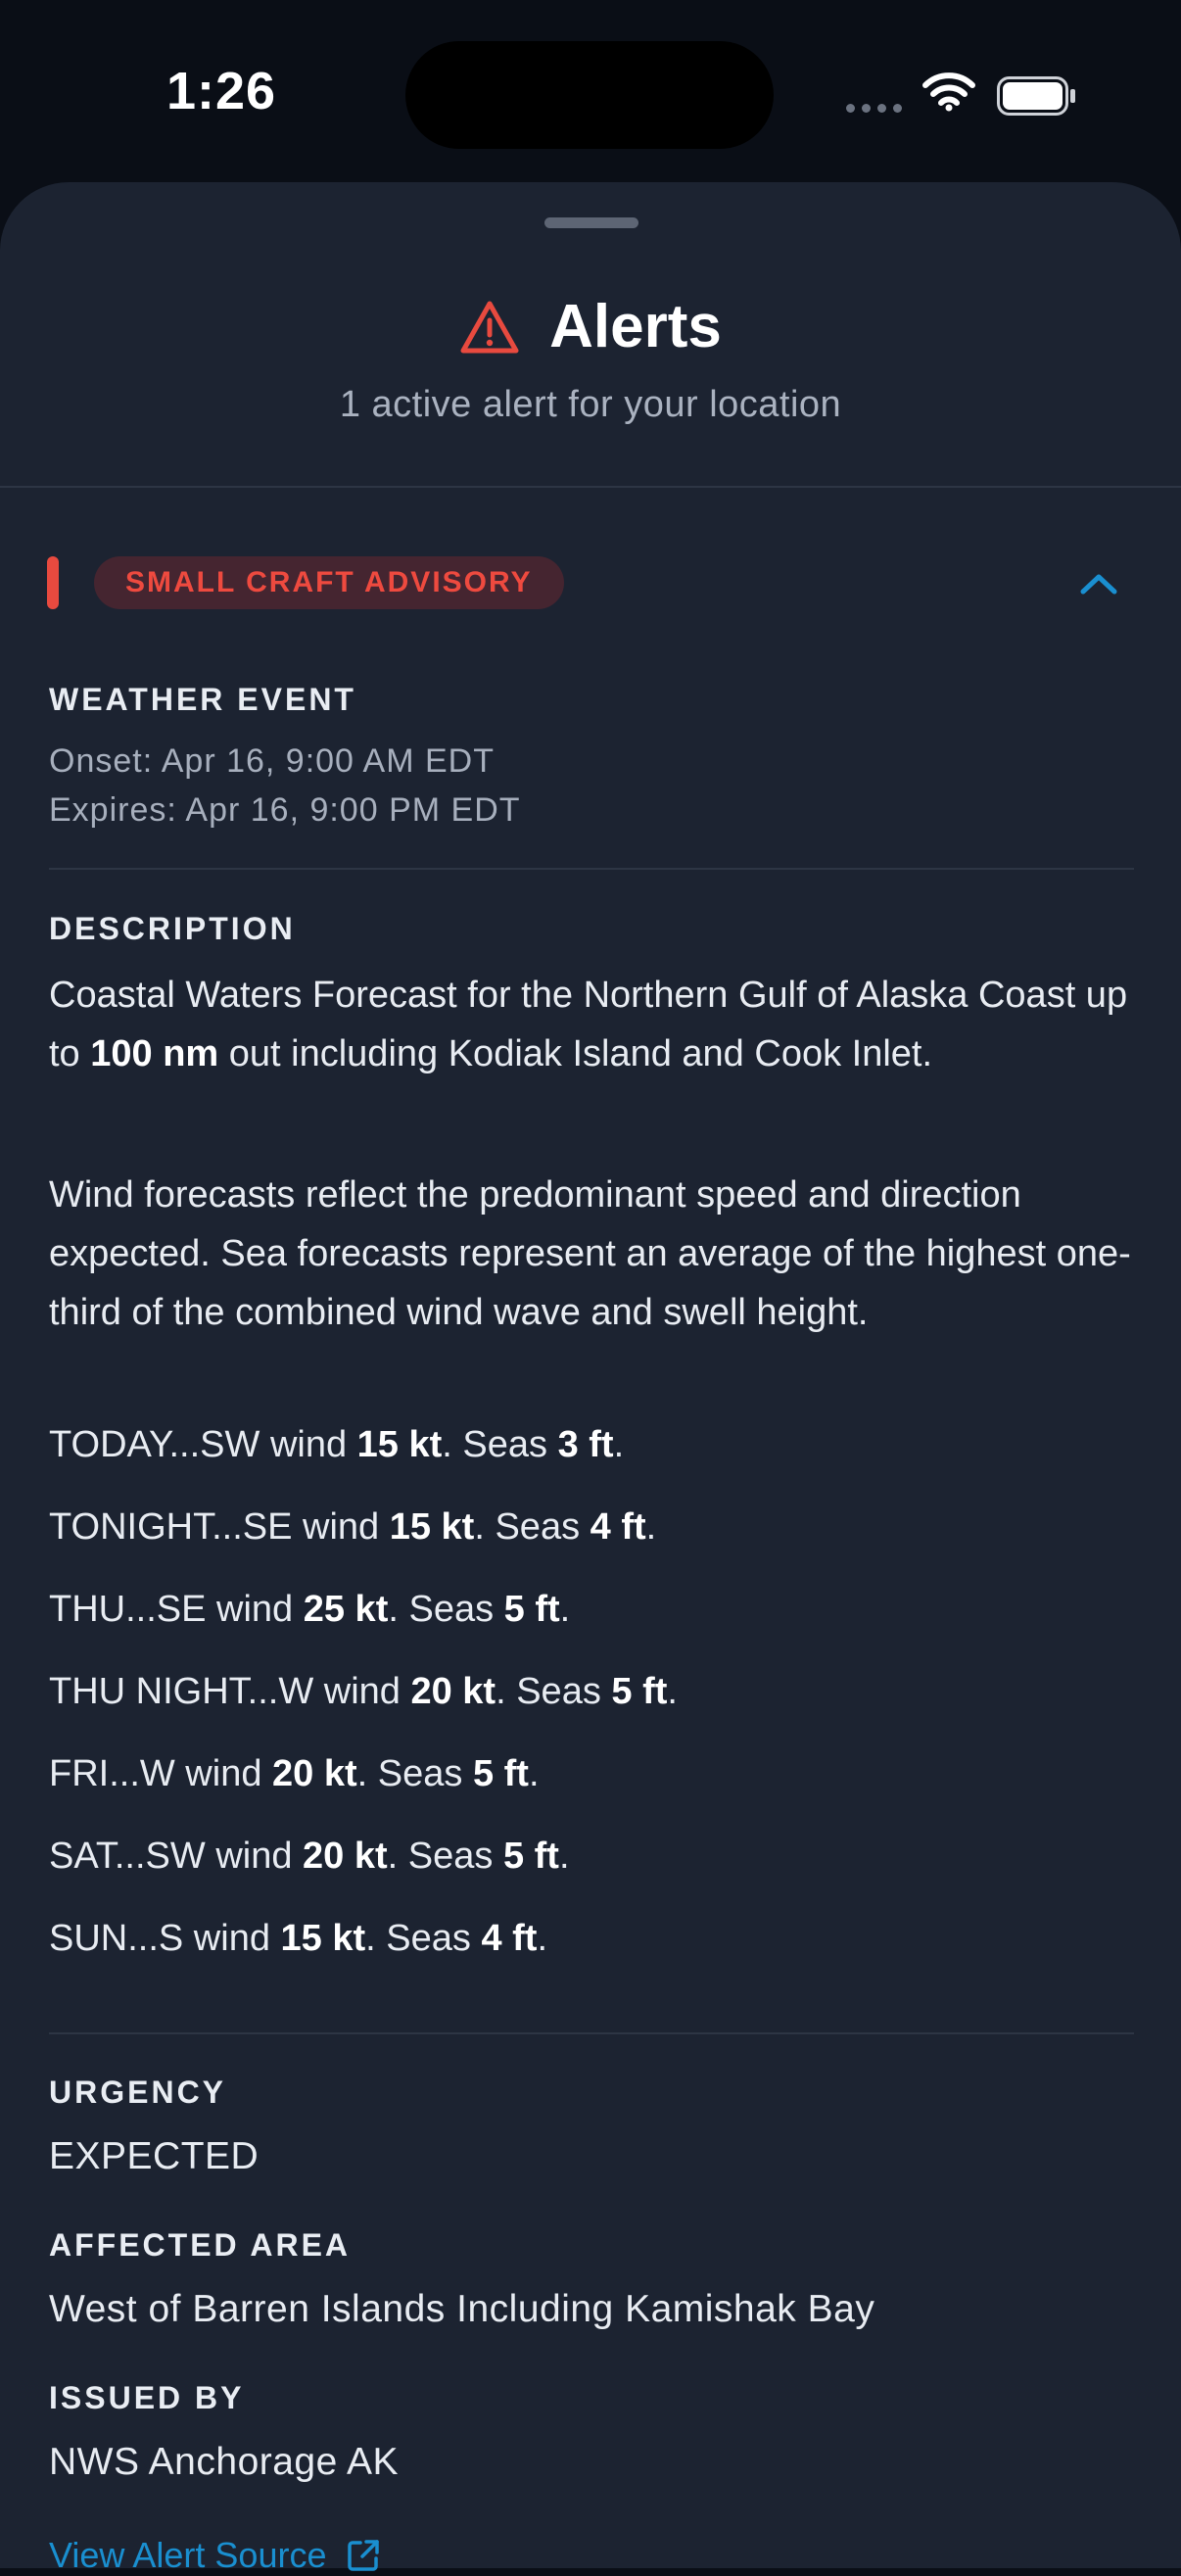 The height and width of the screenshot is (2576, 1181). Describe the element at coordinates (329, 582) in the screenshot. I see `alert-type-badge: SMALL CRAFT ADVISORY` at that location.